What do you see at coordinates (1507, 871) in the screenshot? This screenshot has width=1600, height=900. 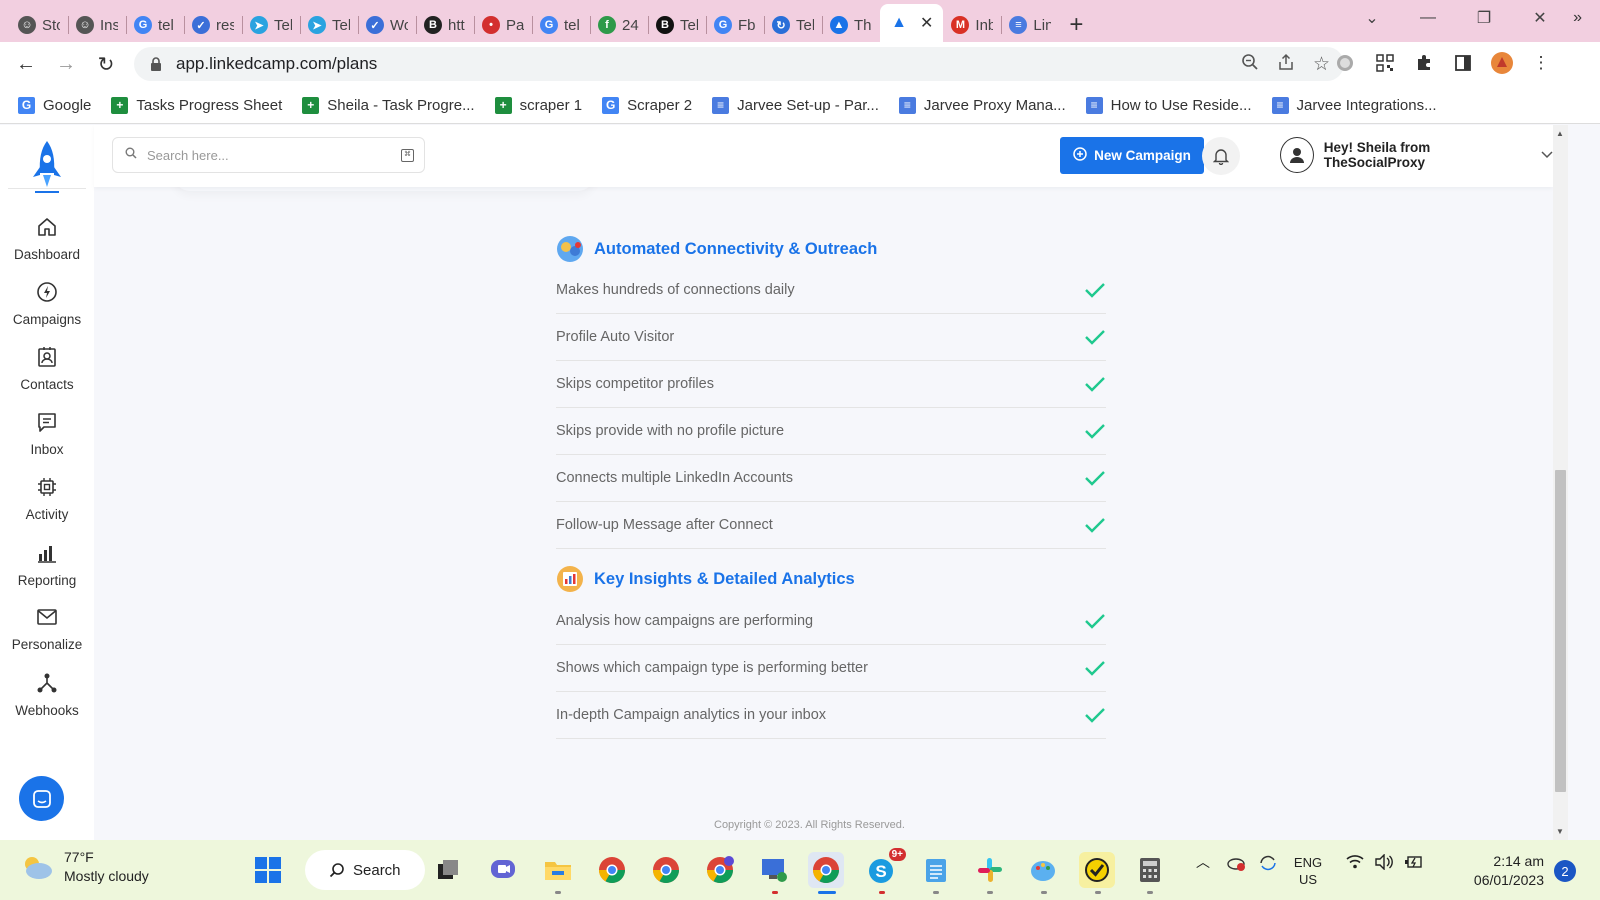 I see `system-clock: 2:14 am 06/01/2023` at bounding box center [1507, 871].